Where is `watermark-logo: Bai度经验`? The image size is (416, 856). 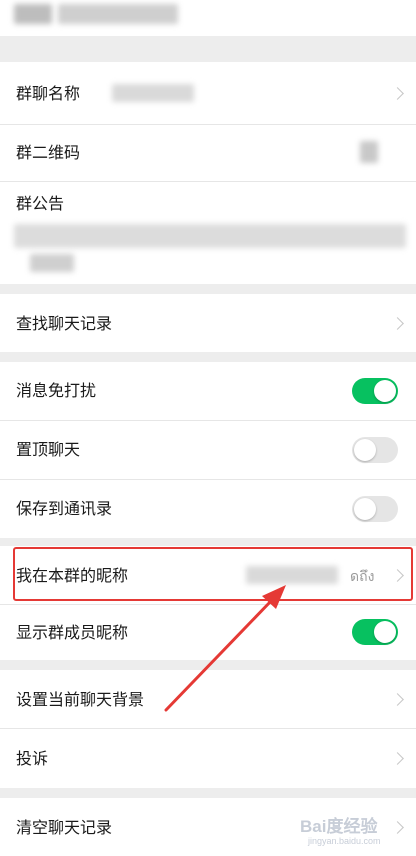
watermark-logo: Bai度经验 is located at coordinates (339, 826).